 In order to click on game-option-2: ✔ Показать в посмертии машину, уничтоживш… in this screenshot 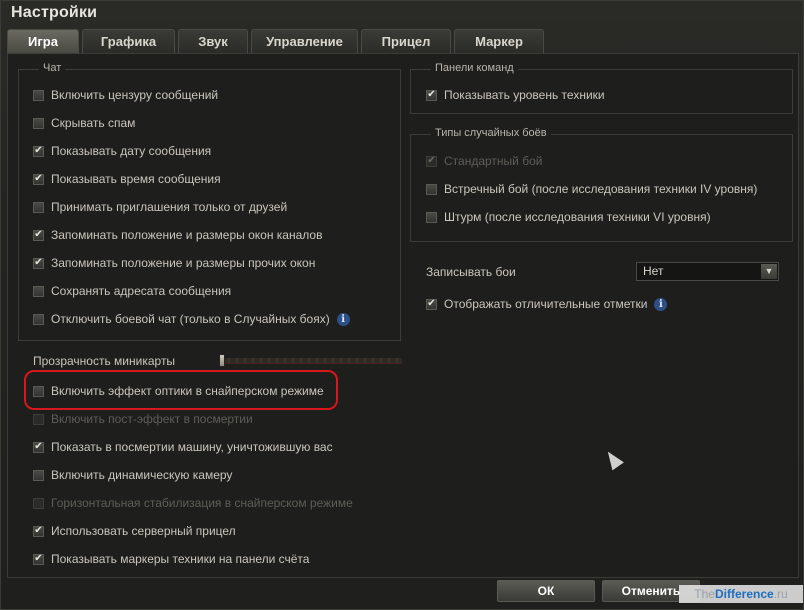, I will do `click(183, 447)`.